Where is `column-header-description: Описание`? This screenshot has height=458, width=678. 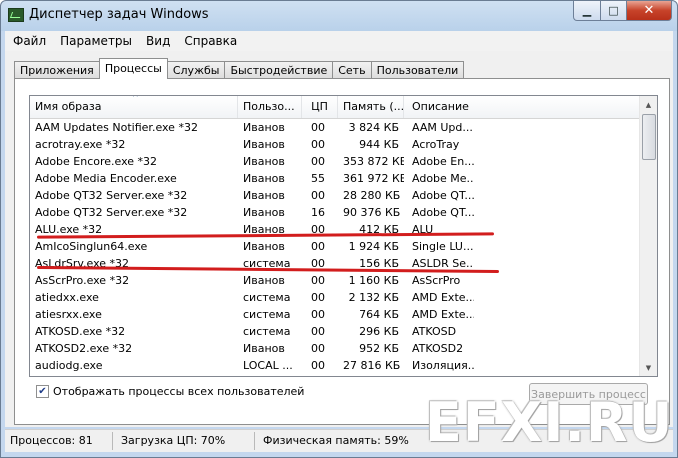
column-header-description: Описание is located at coordinates (514, 107).